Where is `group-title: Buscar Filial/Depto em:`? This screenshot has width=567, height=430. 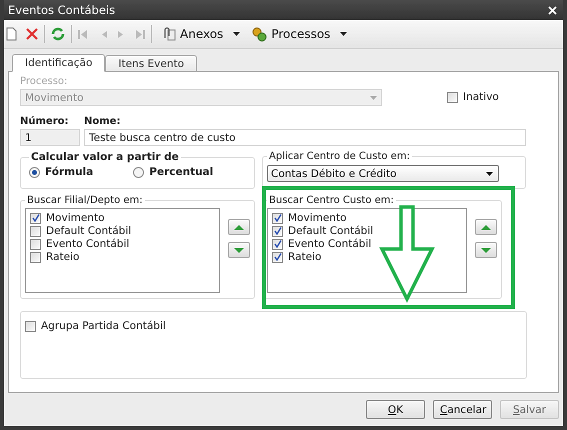 group-title: Buscar Filial/Depto em: is located at coordinates (85, 200).